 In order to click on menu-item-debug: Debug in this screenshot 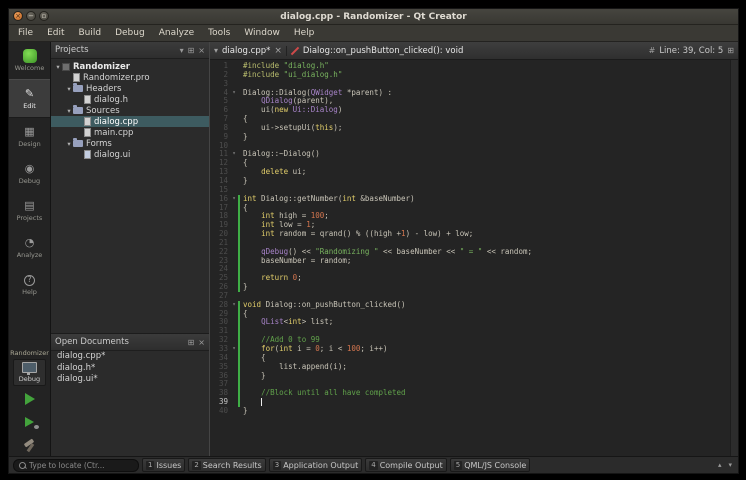, I will do `click(130, 33)`.